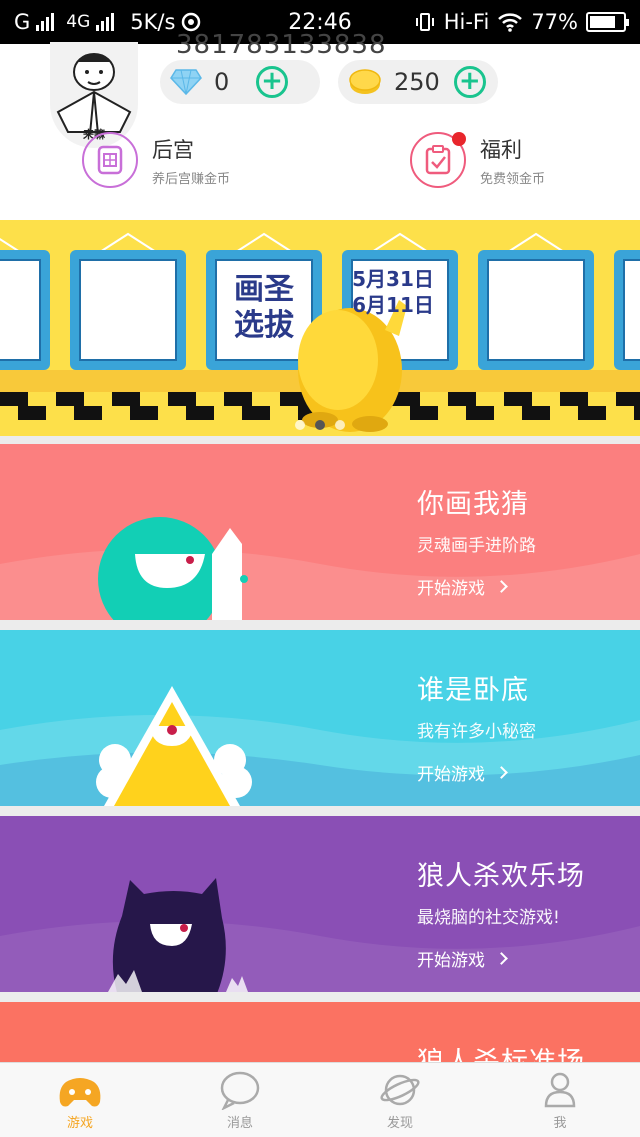 Image resolution: width=640 pixels, height=1137 pixels. I want to click on network-label: 4G, so click(78, 22).